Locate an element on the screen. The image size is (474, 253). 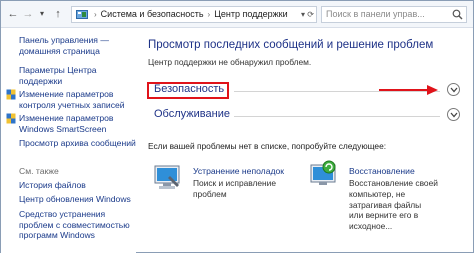
see-also-heading: См. также is located at coordinates (39, 171).